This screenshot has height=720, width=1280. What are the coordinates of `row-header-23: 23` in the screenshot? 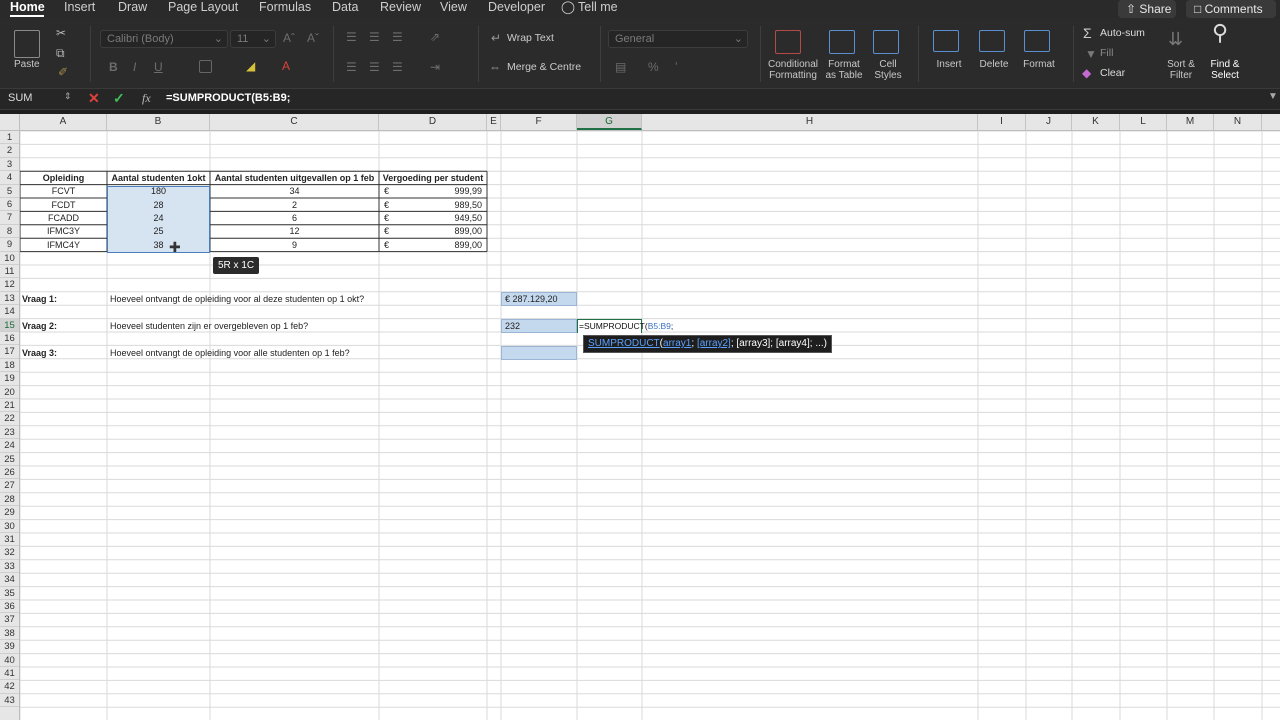 It's located at (9, 433).